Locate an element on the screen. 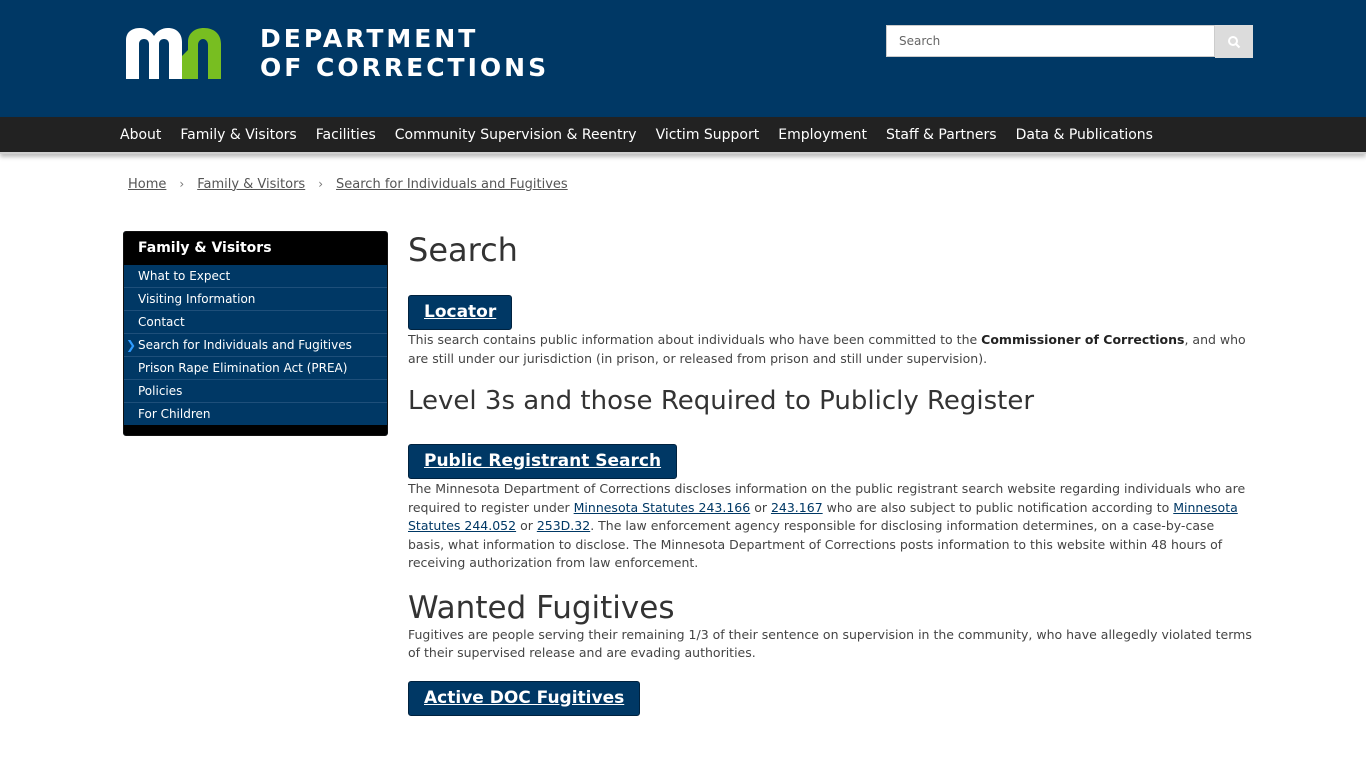  sidebar-item-policies: Policies is located at coordinates (255, 391).